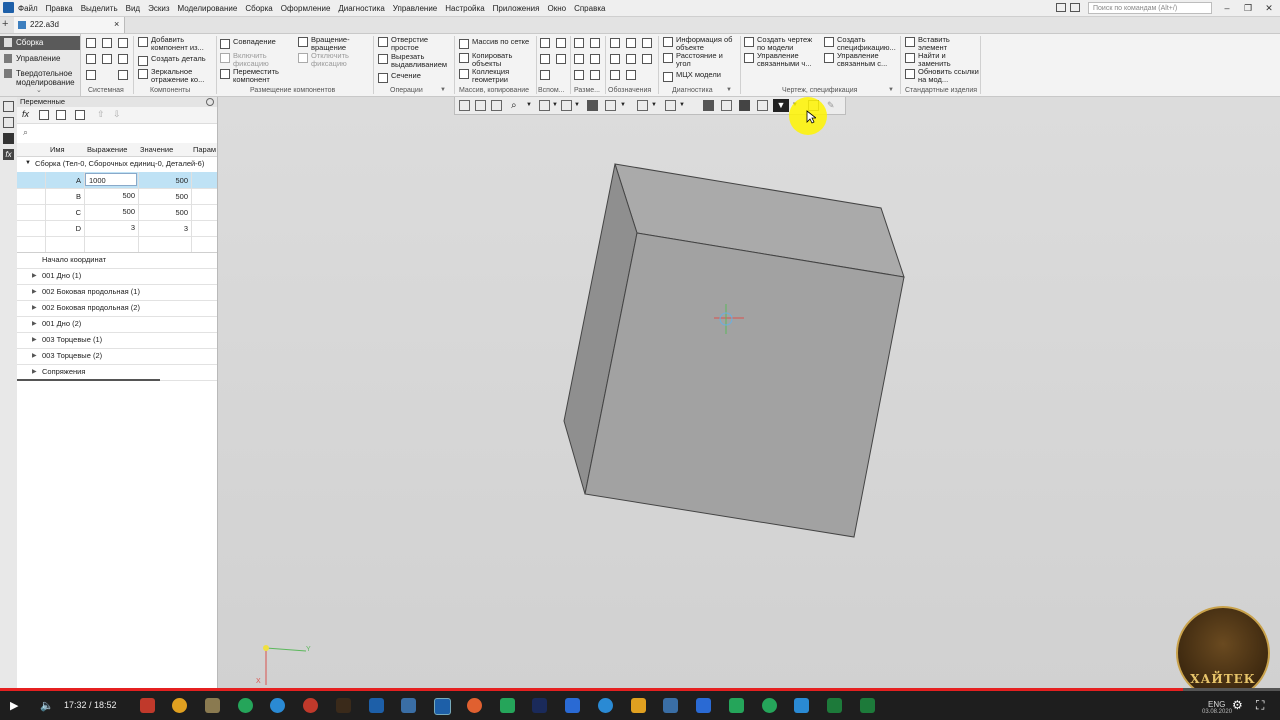  I want to click on rotation-button: Вращение-вращение, so click(334, 44).